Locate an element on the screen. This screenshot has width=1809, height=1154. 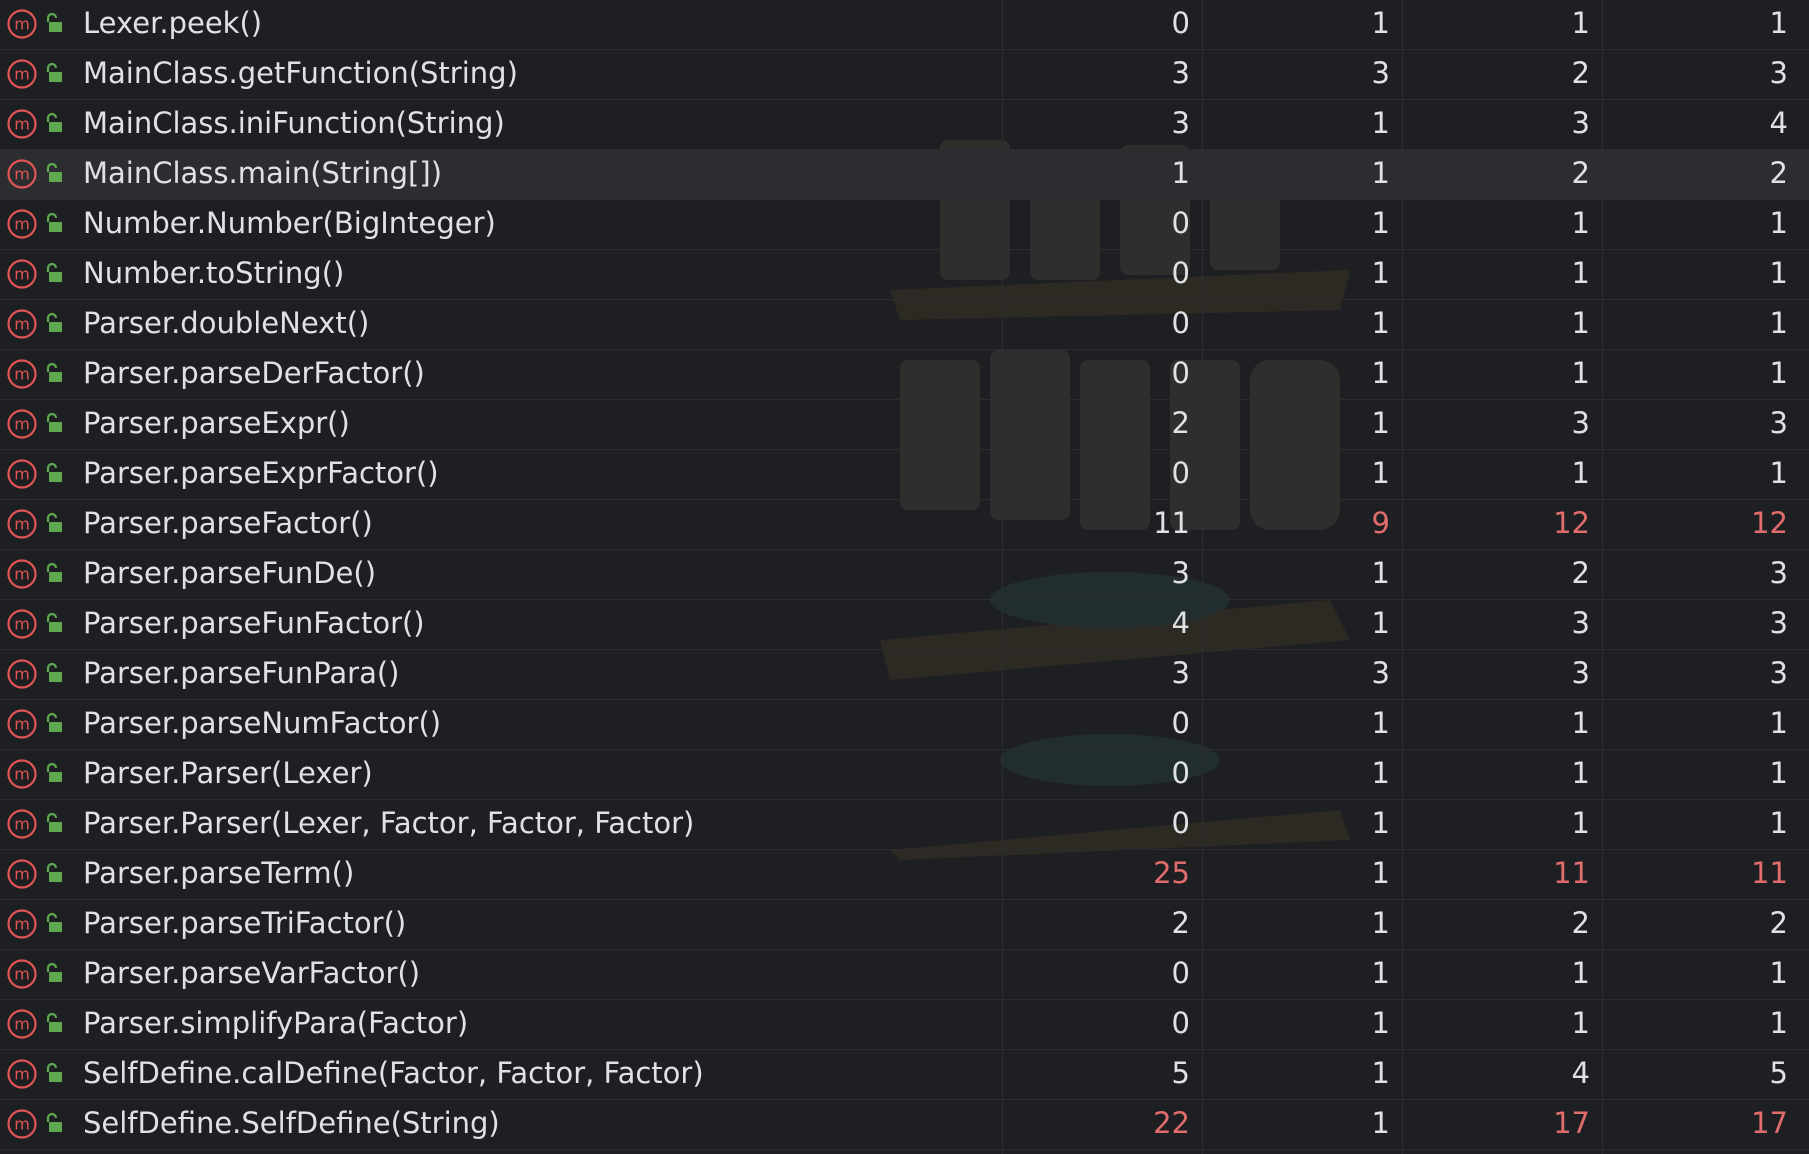
table-row: m Parser.parseDerFactor() 0 1 1 1 is located at coordinates (904, 375).